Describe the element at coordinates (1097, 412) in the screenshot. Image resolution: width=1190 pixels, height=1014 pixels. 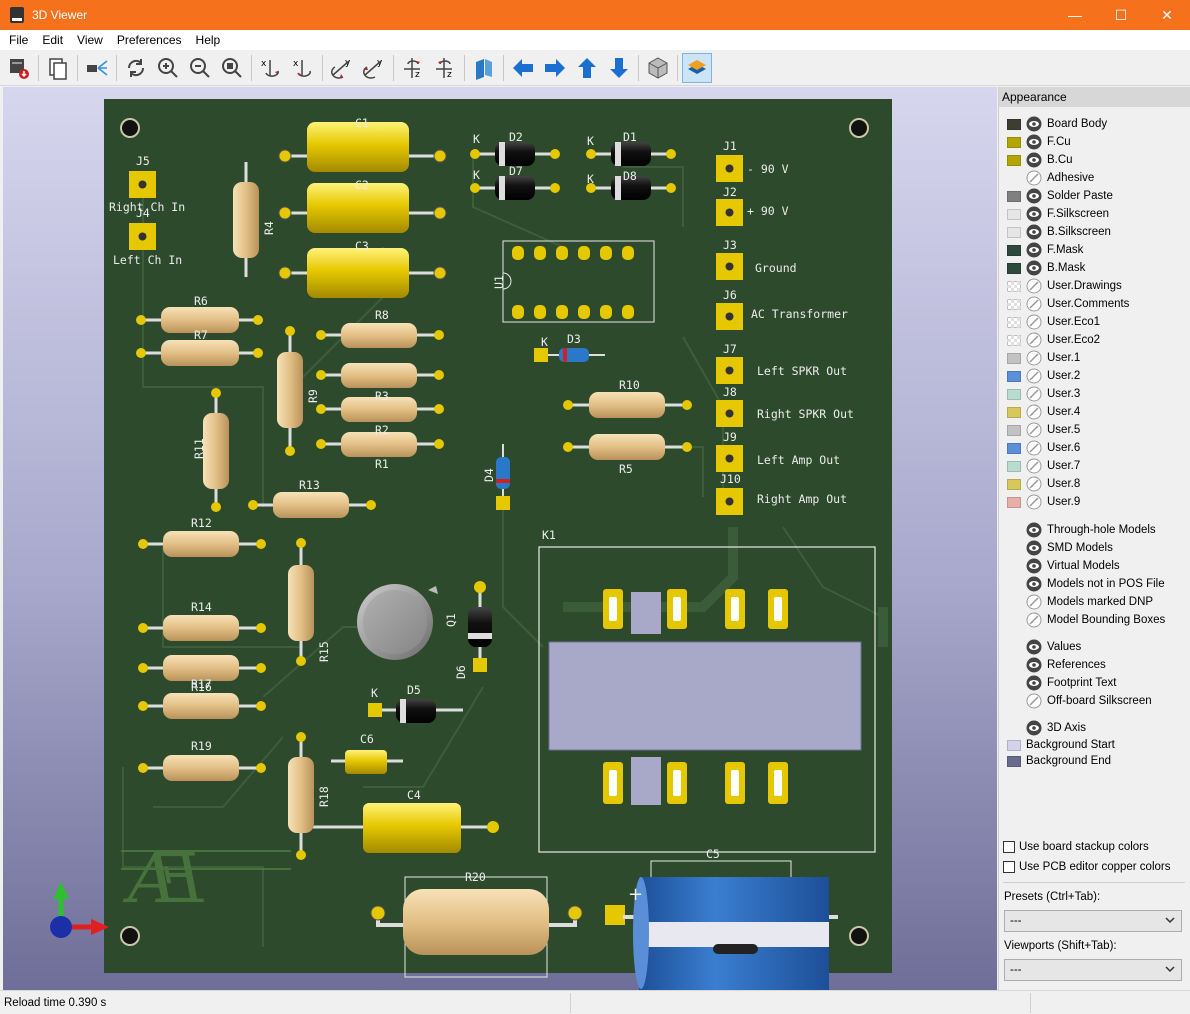
I see `layer-row-user-4: User.4` at that location.